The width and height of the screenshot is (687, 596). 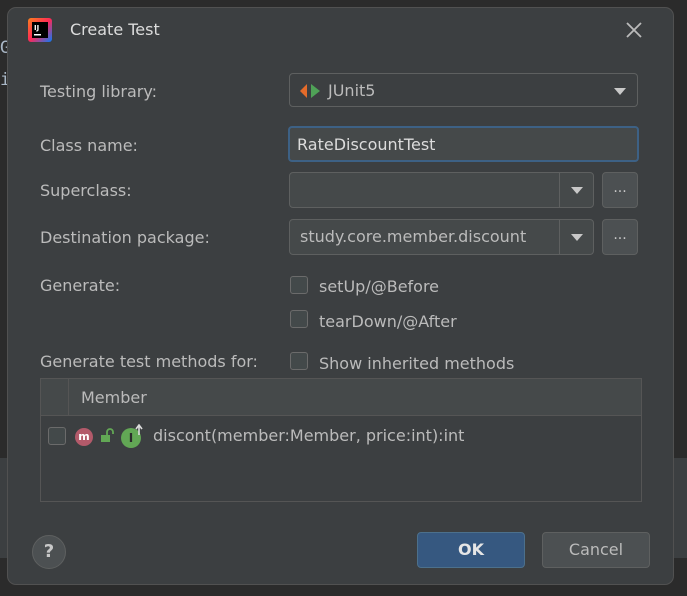 I want to click on help-button: ?, so click(x=49, y=552).